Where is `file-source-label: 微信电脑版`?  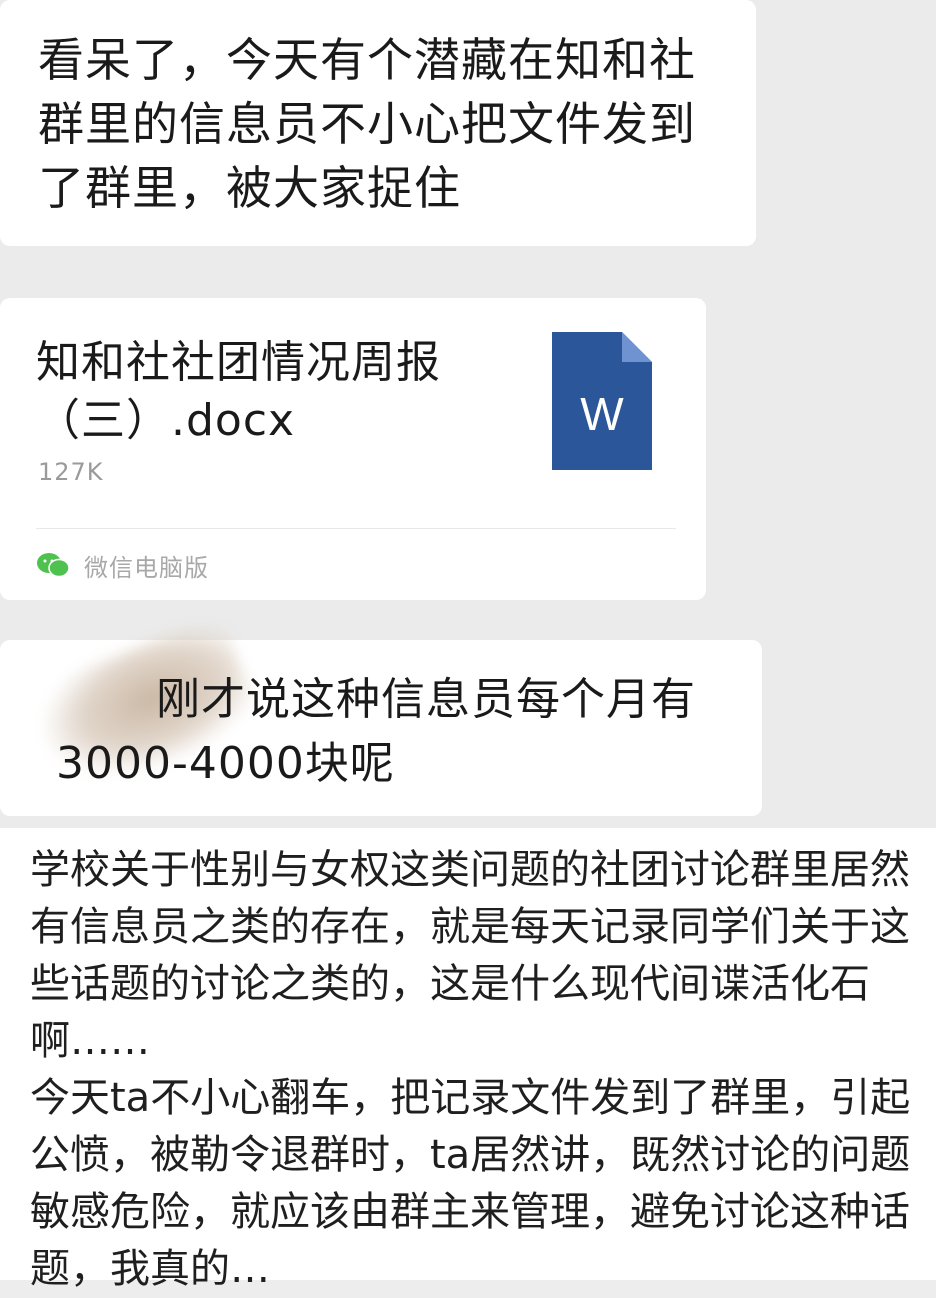 file-source-label: 微信电脑版 is located at coordinates (146, 567).